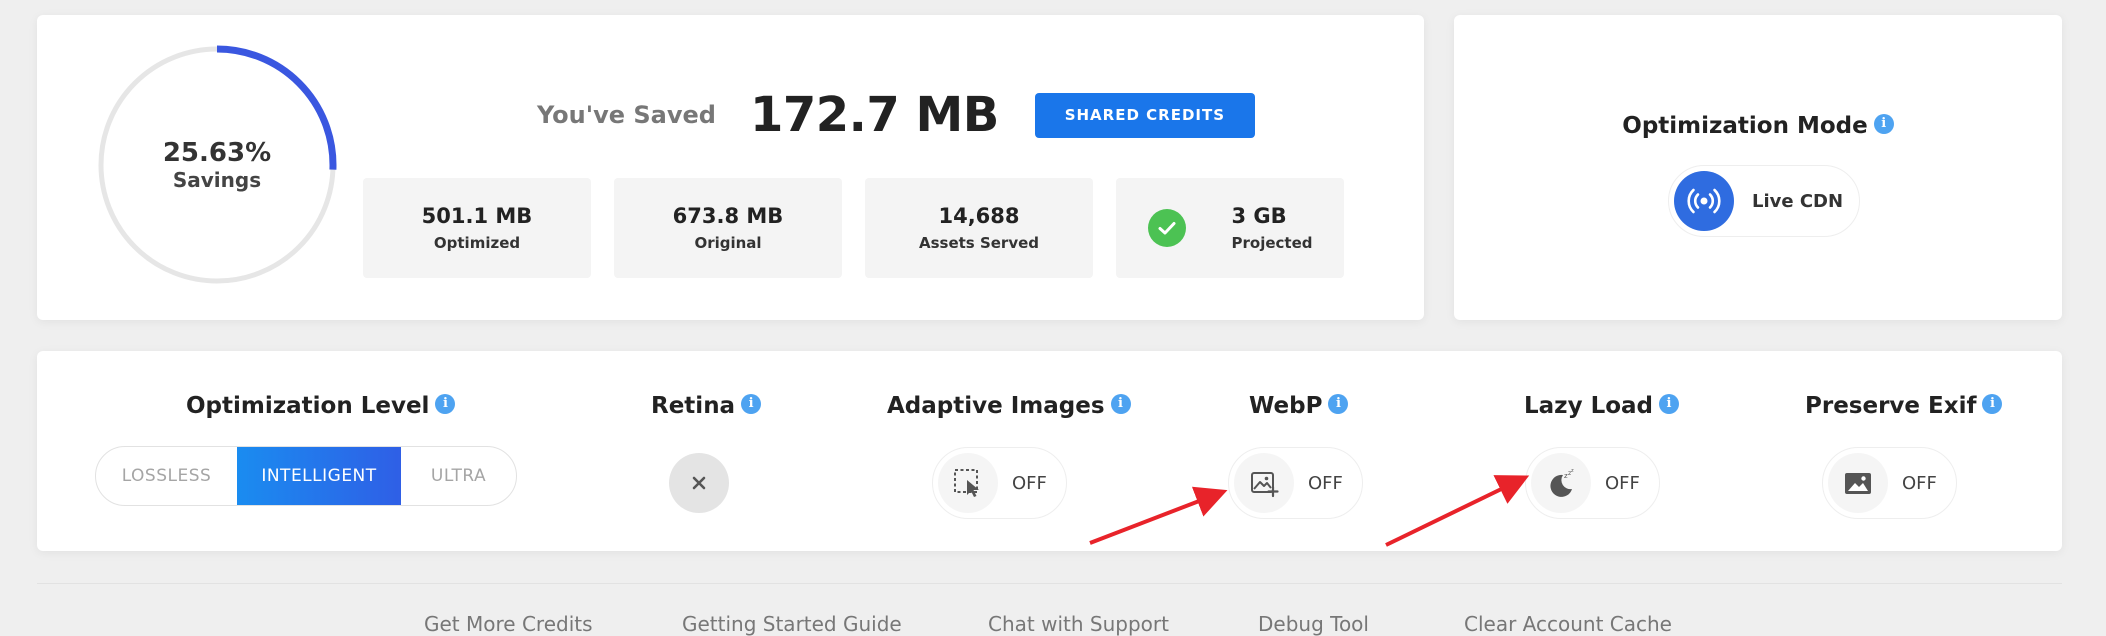 The image size is (2106, 636). I want to click on stat-original: 673.8 MB Original, so click(728, 228).